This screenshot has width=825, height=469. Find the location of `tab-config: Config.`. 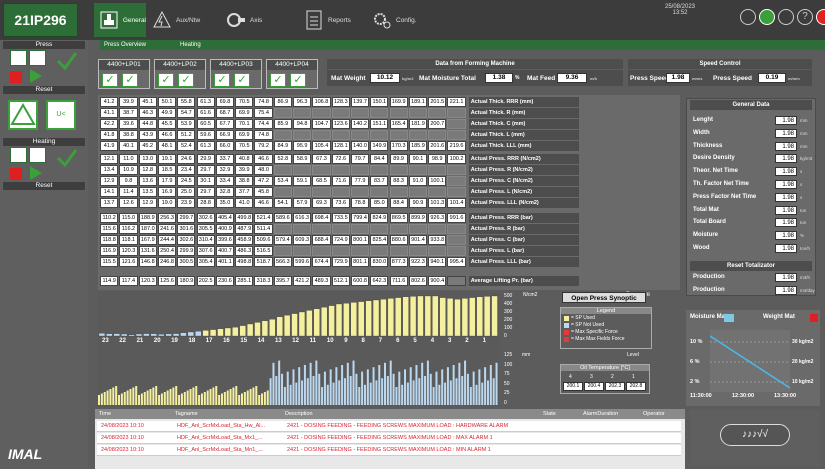

tab-config: Config. is located at coordinates (400, 20).